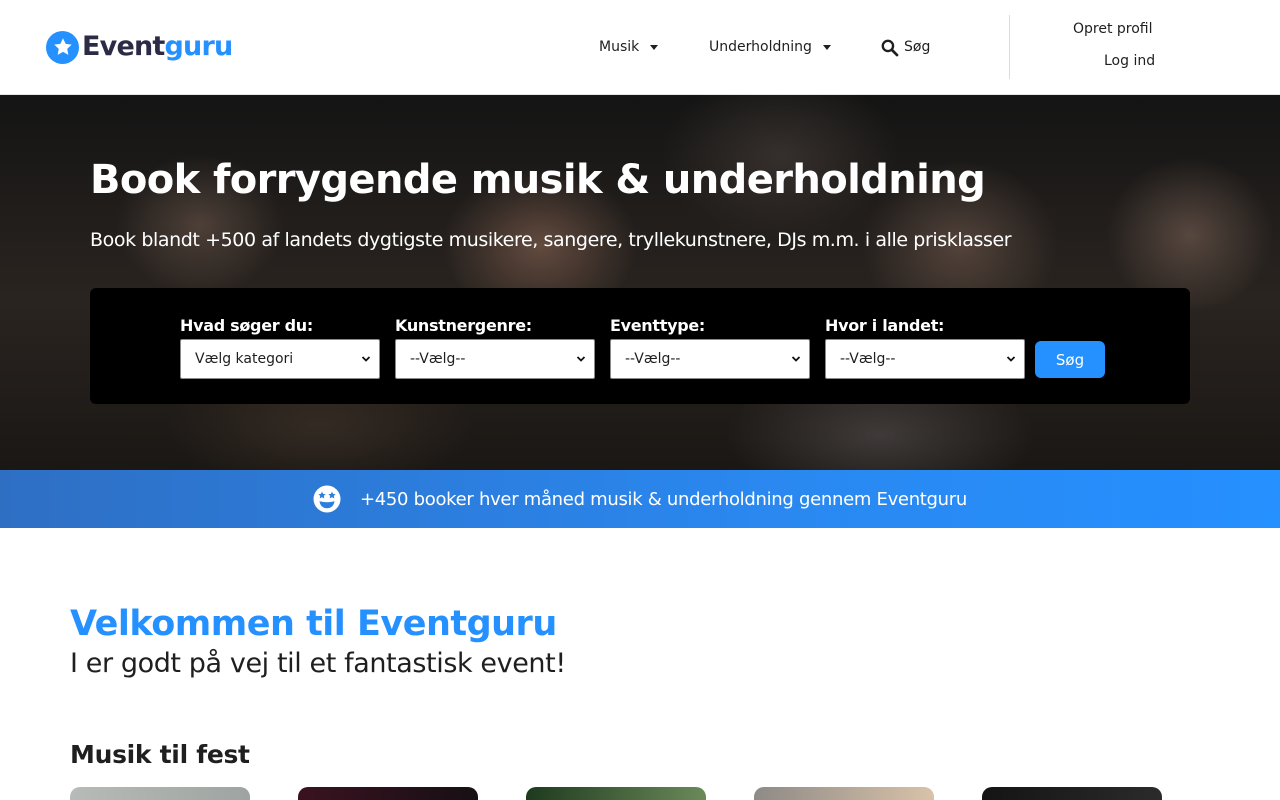 The height and width of the screenshot is (800, 1280). Describe the element at coordinates (123, 46) in the screenshot. I see `logo-text-event: Event` at that location.